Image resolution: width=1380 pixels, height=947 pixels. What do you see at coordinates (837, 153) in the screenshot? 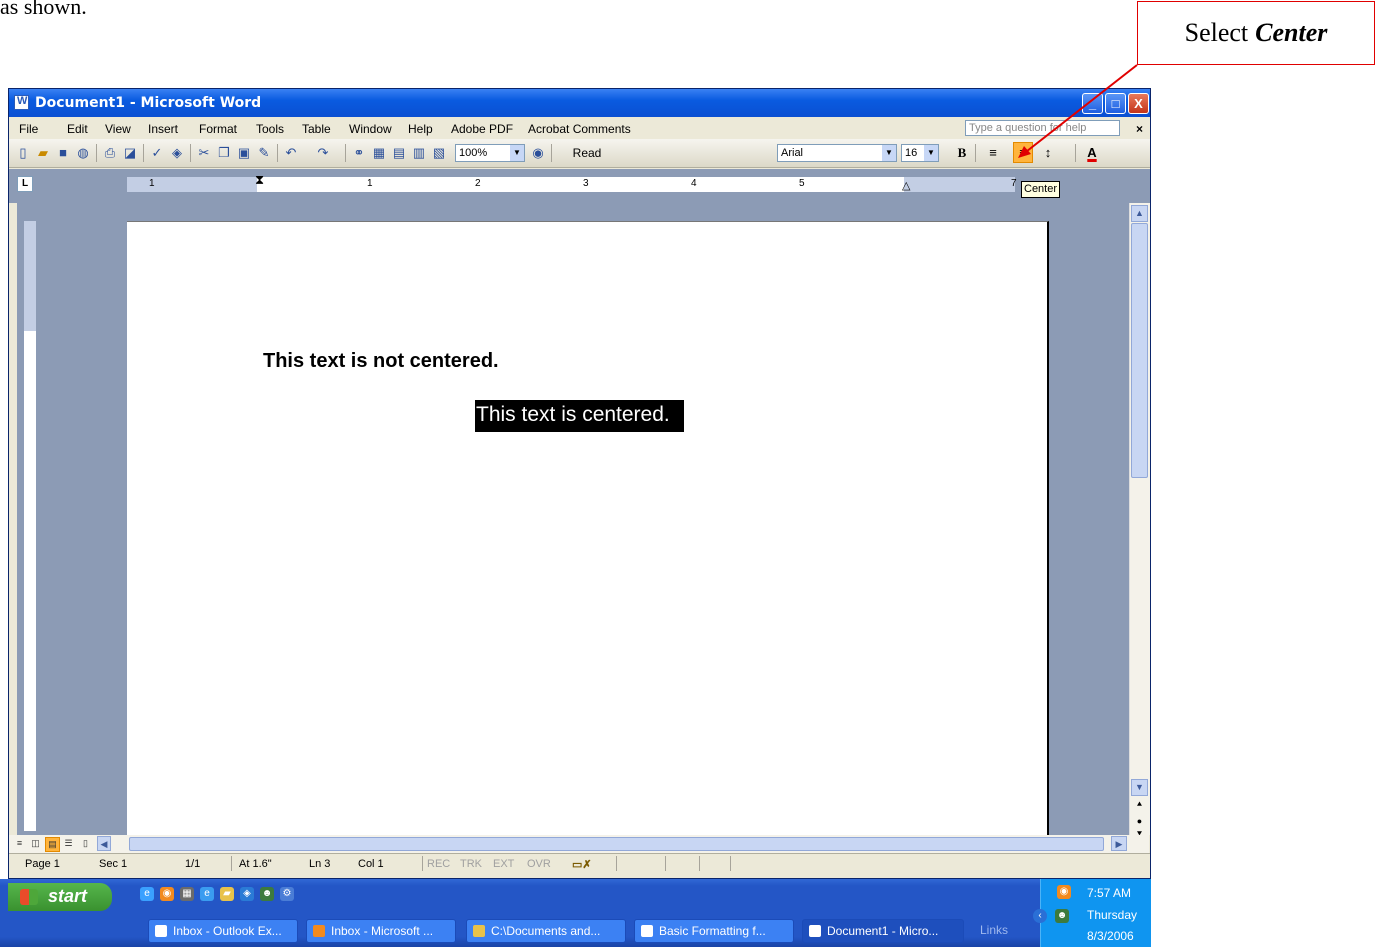
I see `font-select: Arial ▼` at bounding box center [837, 153].